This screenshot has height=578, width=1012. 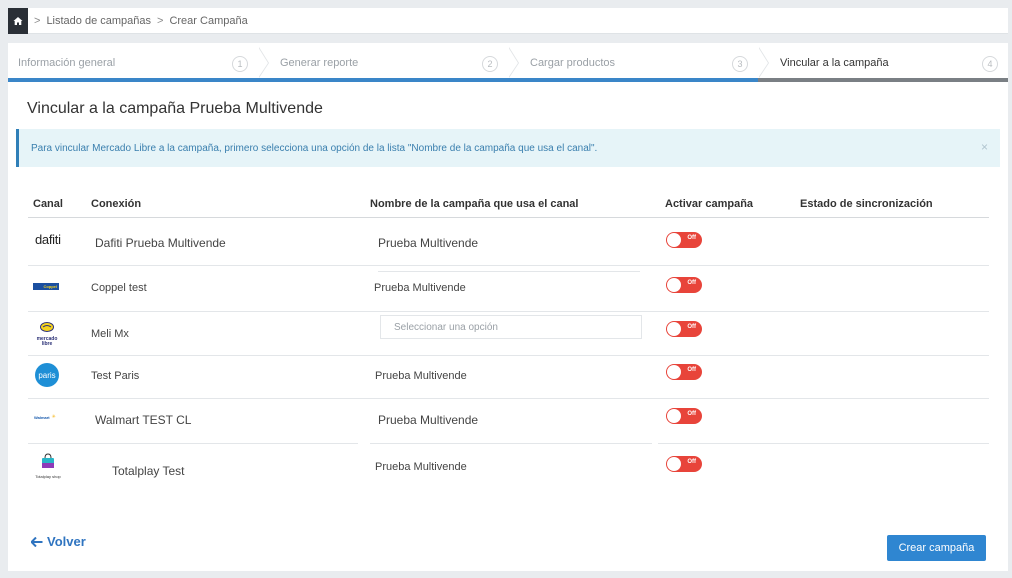 I want to click on arrow-left-icon, so click(x=37, y=541).